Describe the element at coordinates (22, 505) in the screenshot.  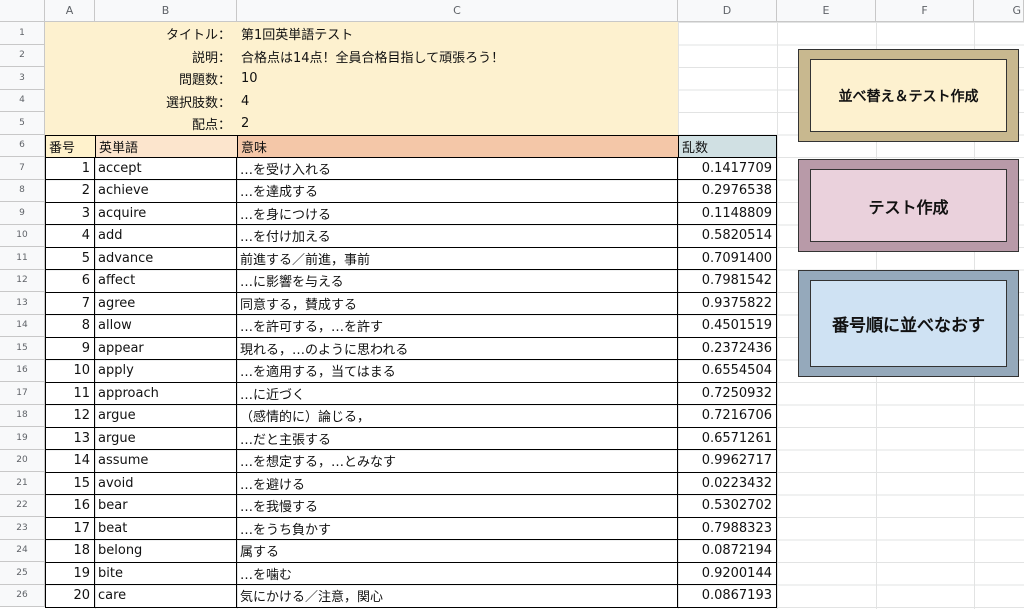
I see `row-header: 22` at that location.